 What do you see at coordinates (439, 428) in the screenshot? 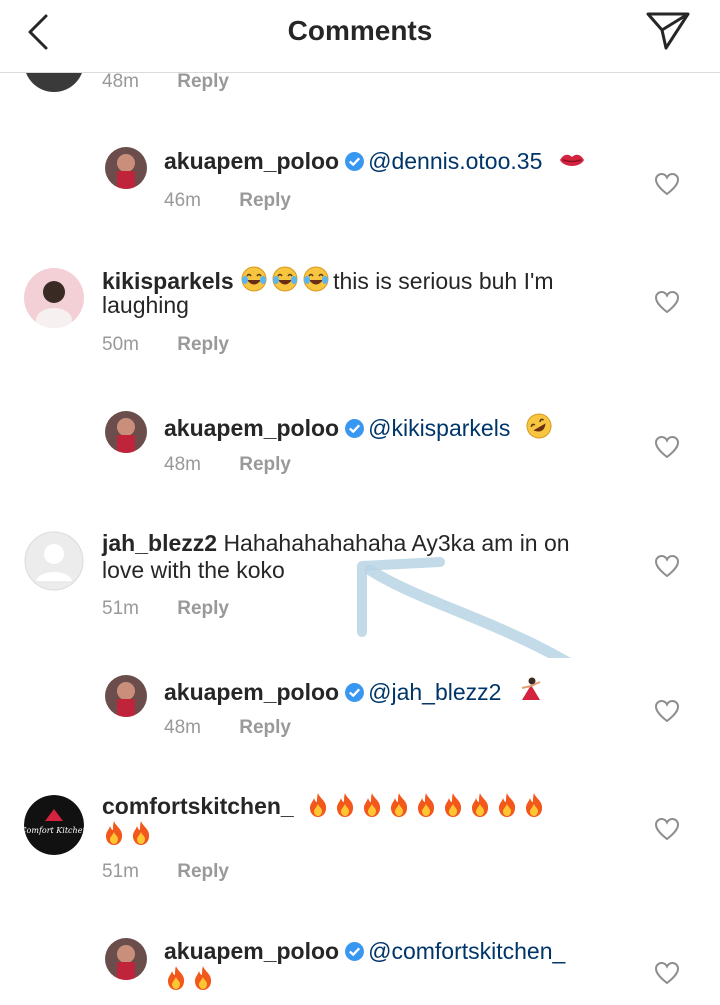
I see `mention-link: @kikisparkels` at bounding box center [439, 428].